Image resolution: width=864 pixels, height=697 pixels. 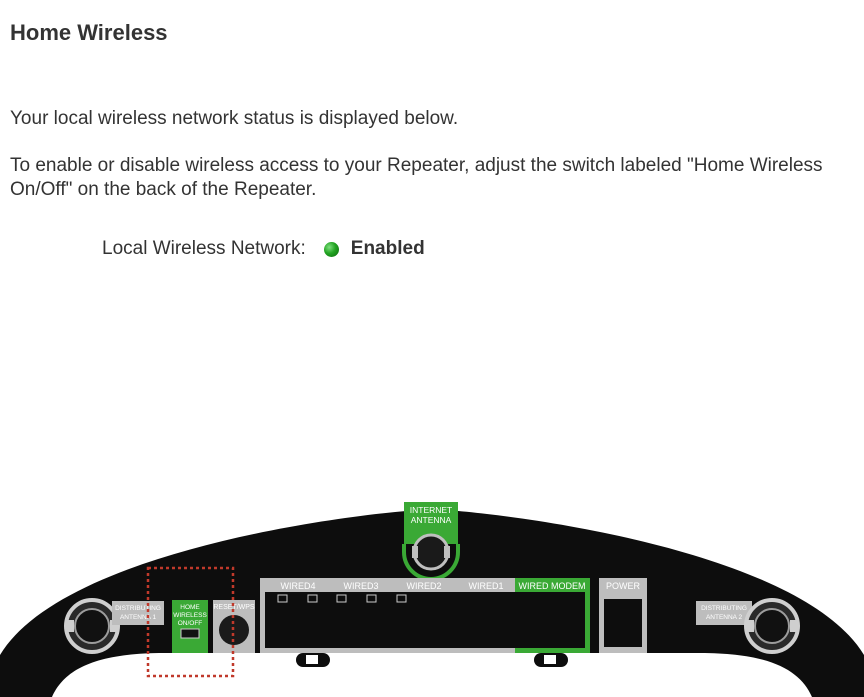 I want to click on wireless-status-value: Enabled, so click(x=387, y=248).